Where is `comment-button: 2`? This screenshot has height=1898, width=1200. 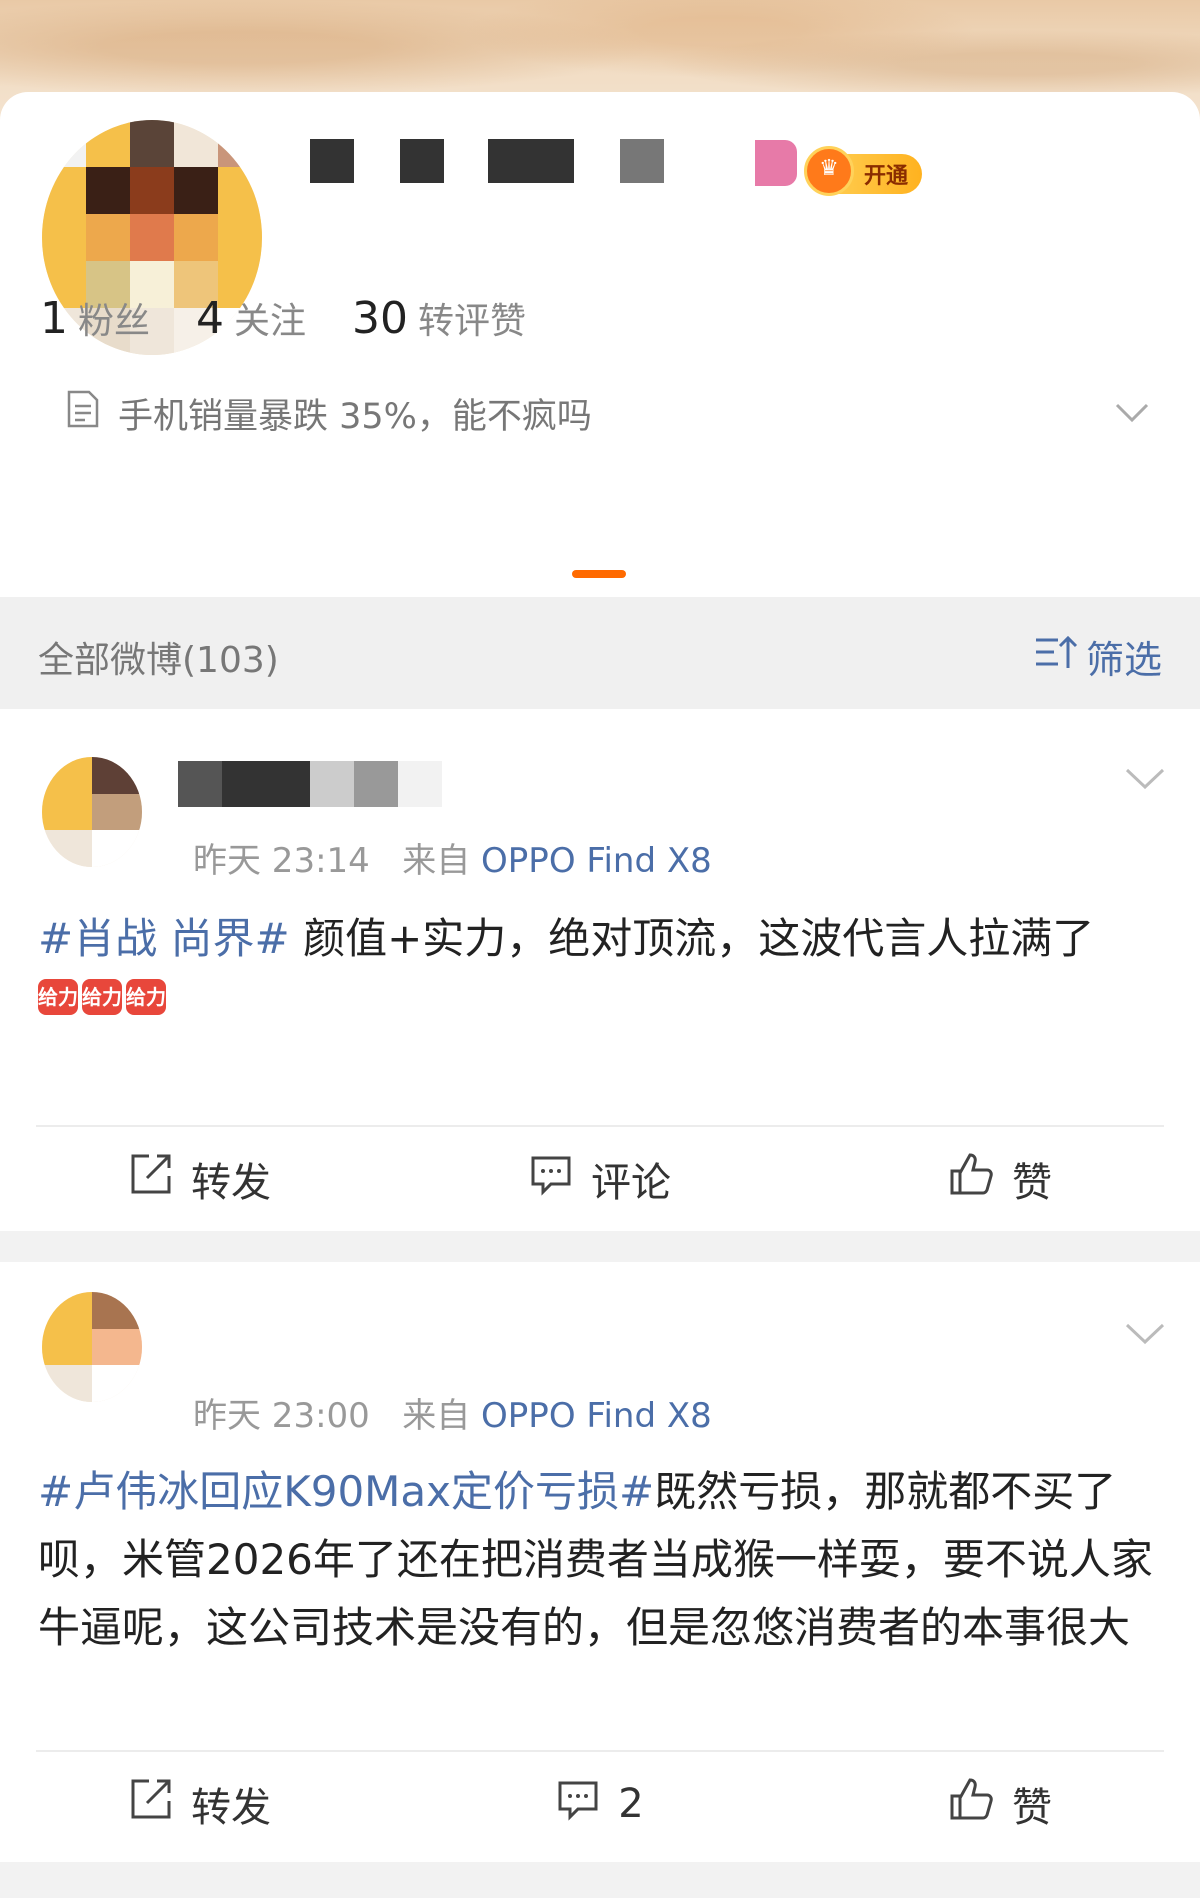 comment-button: 2 is located at coordinates (600, 1804).